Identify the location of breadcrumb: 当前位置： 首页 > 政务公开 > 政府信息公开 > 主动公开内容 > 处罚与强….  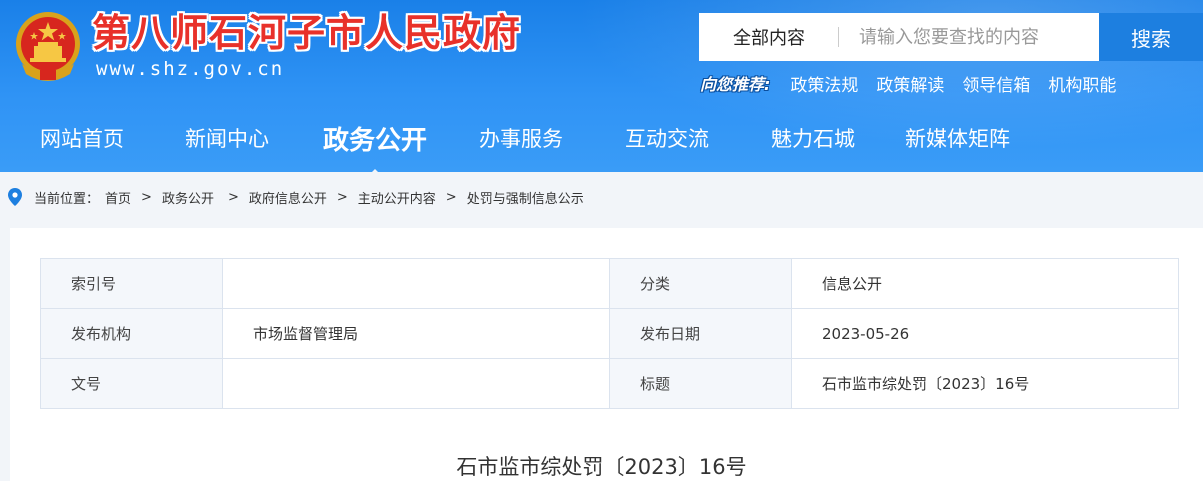
(296, 197).